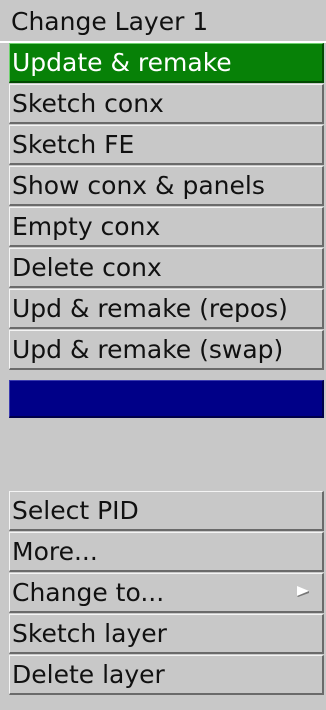  Describe the element at coordinates (167, 375) in the screenshot. I see `menu-separator` at that location.